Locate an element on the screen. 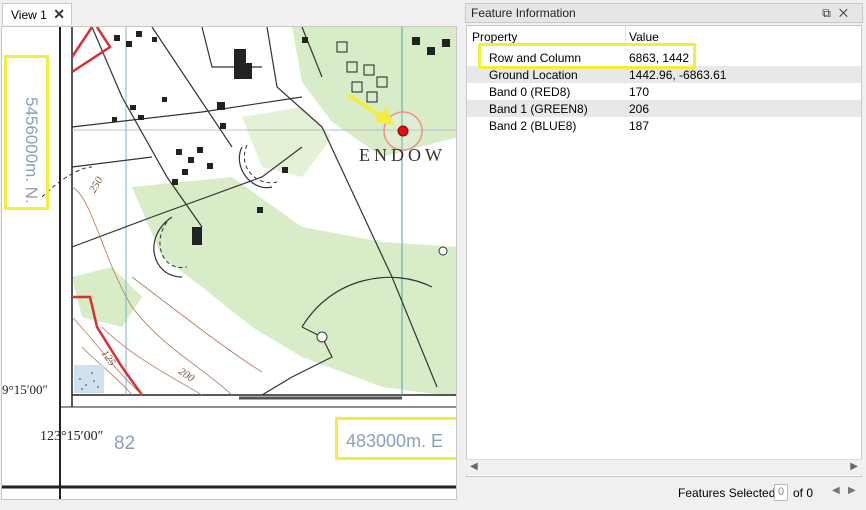 The height and width of the screenshot is (510, 866). row-highlight is located at coordinates (587, 56).